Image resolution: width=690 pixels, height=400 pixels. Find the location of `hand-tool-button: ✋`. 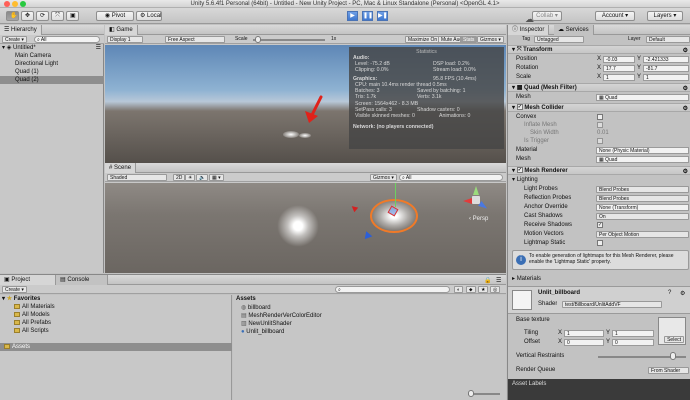

hand-tool-button: ✋ is located at coordinates (12, 16).